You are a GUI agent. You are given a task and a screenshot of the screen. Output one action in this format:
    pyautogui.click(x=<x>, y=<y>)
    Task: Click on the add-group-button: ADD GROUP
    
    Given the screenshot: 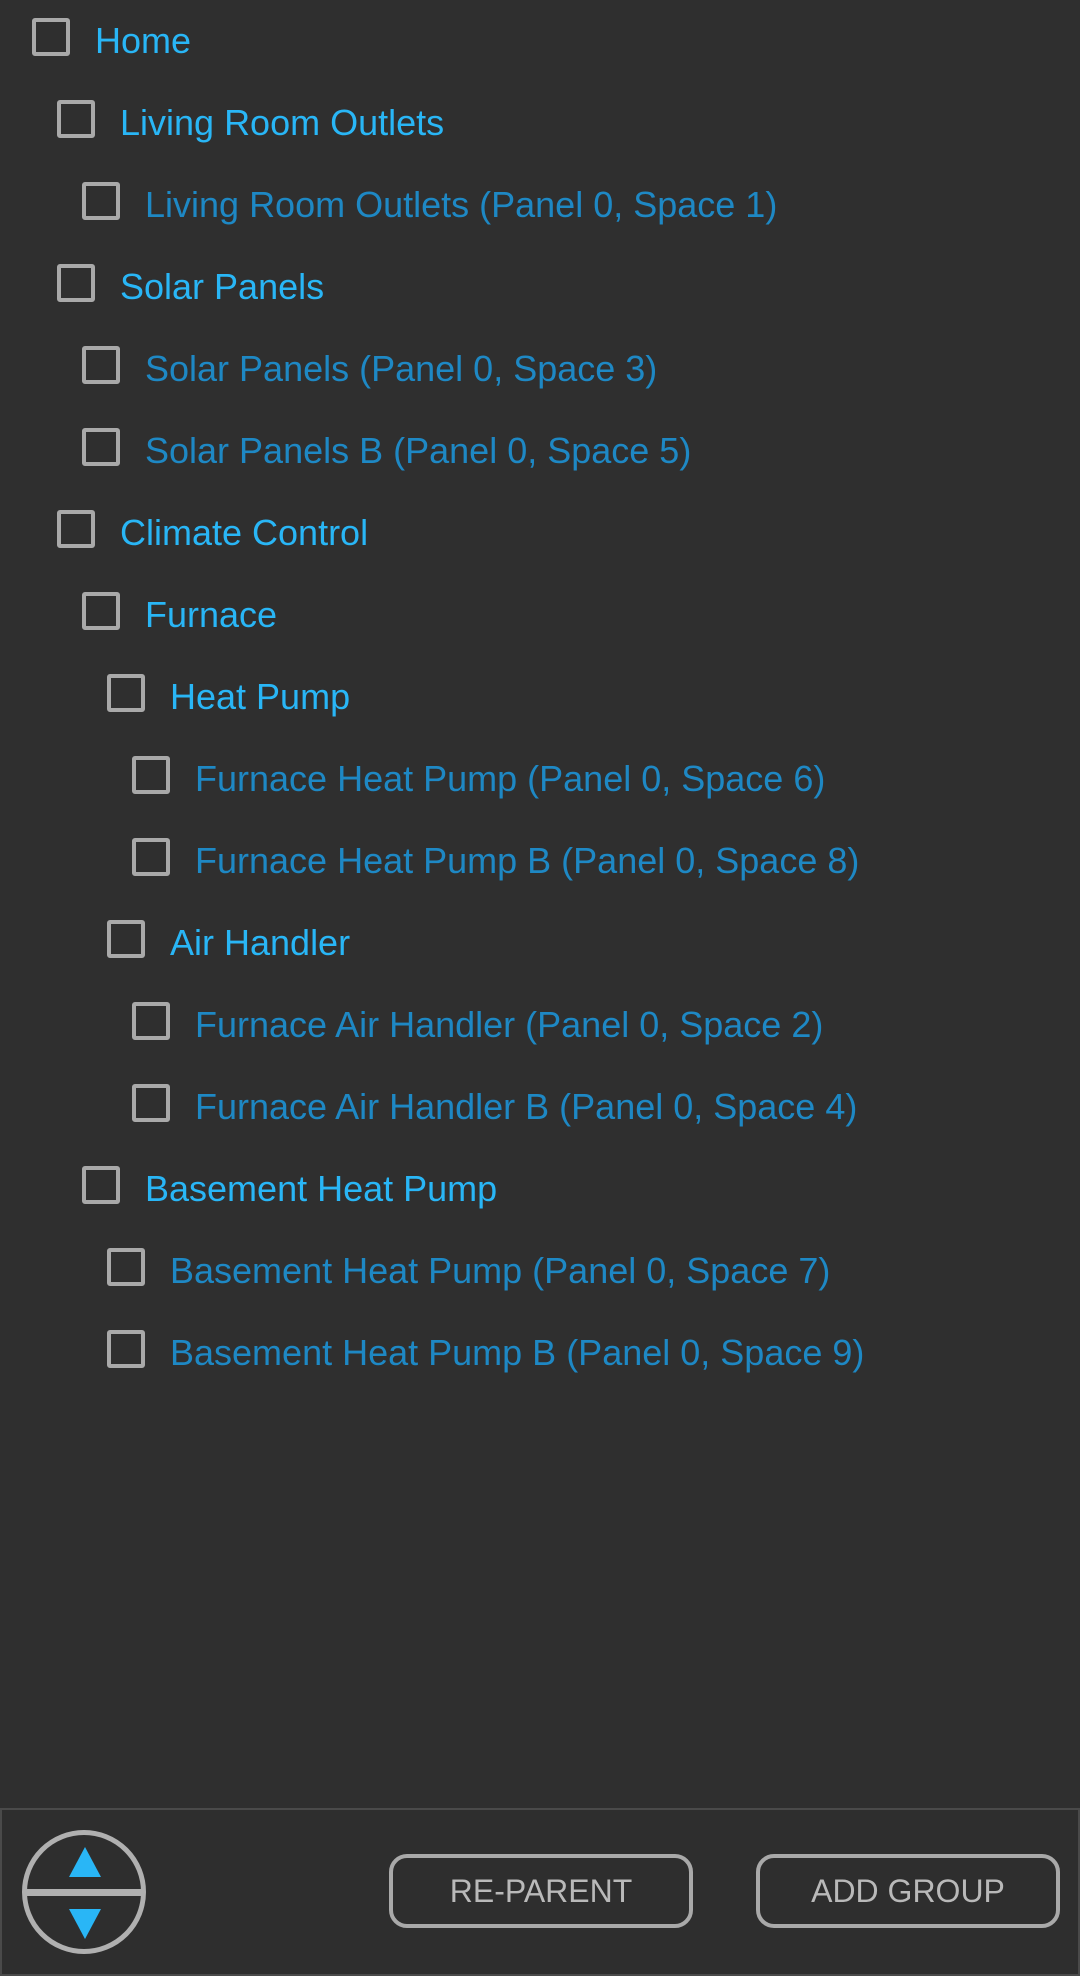 What is the action you would take?
    pyautogui.click(x=908, y=1891)
    